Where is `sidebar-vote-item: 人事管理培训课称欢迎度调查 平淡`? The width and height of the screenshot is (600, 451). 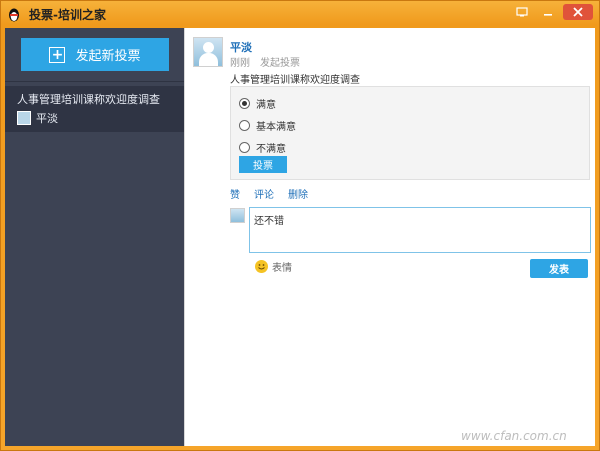
sidebar-vote-item: 人事管理培训课称欢迎度调查 平淡 is located at coordinates (94, 109).